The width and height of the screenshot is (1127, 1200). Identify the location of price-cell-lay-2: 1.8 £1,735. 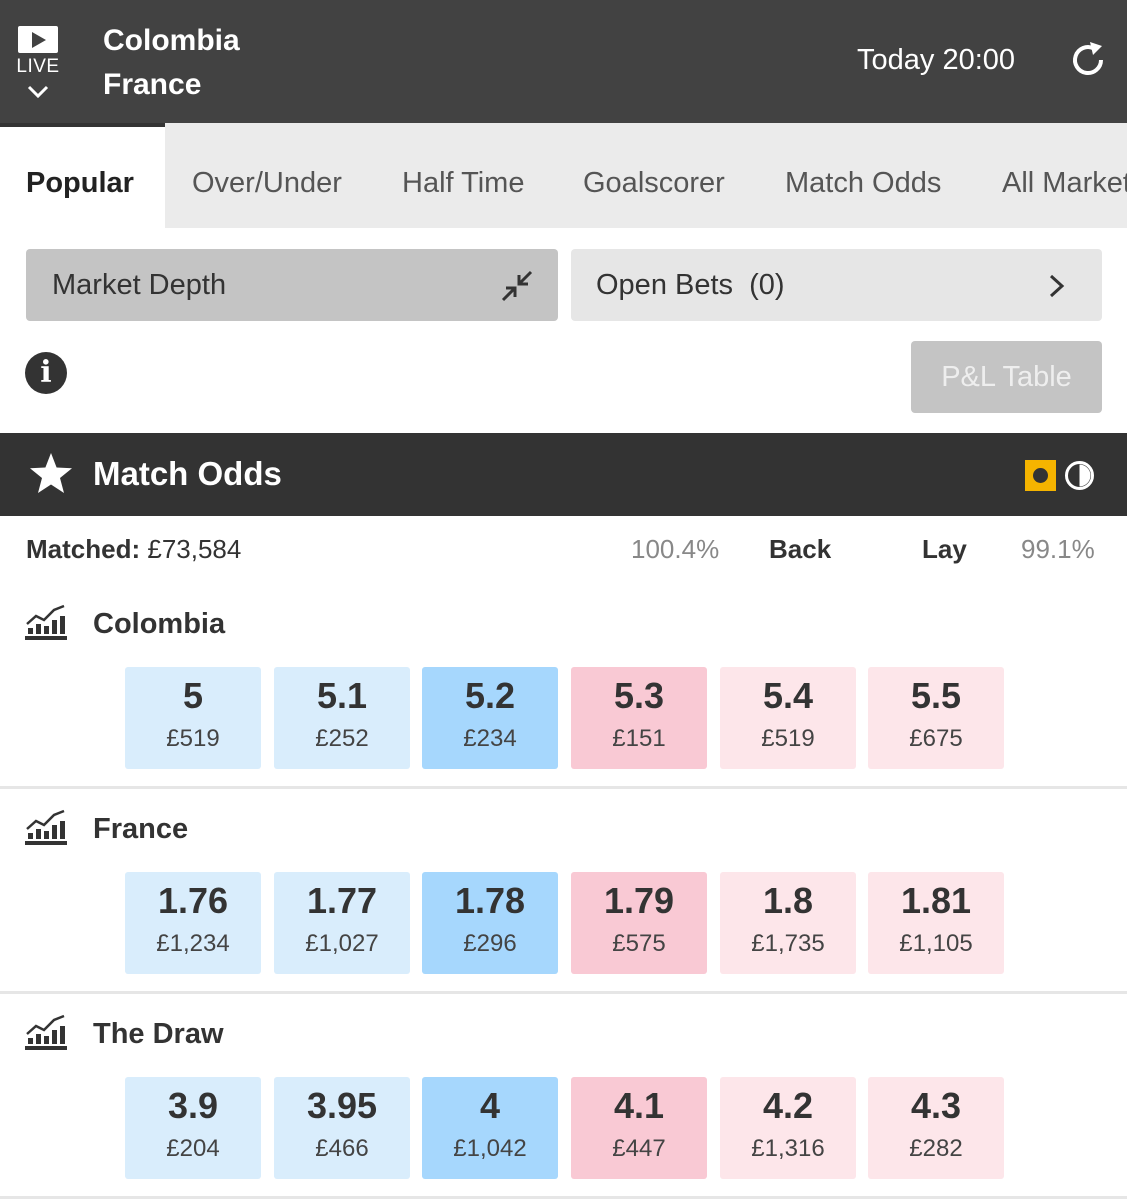
(788, 923).